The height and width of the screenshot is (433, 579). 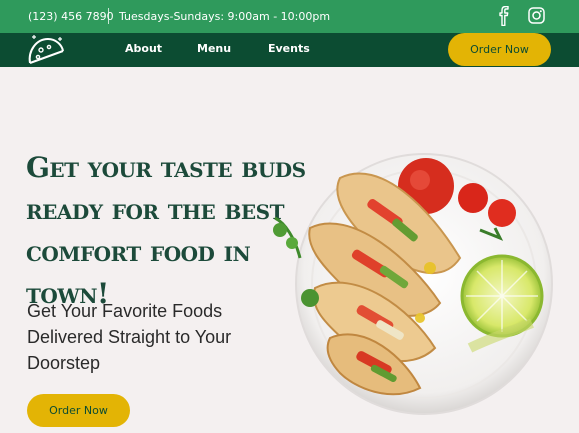 I want to click on main-navigation: About Menu Events Order Now, so click(x=289, y=50).